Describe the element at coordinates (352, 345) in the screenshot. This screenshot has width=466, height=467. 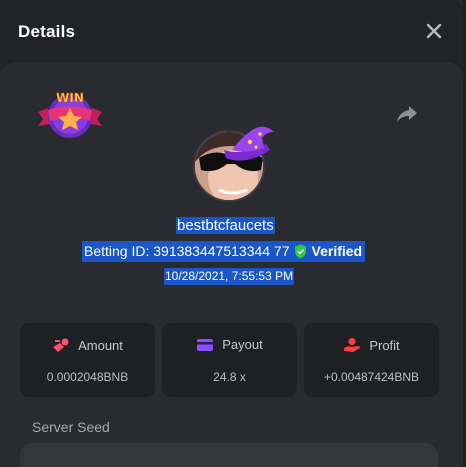
I see `profit-hand-icon` at that location.